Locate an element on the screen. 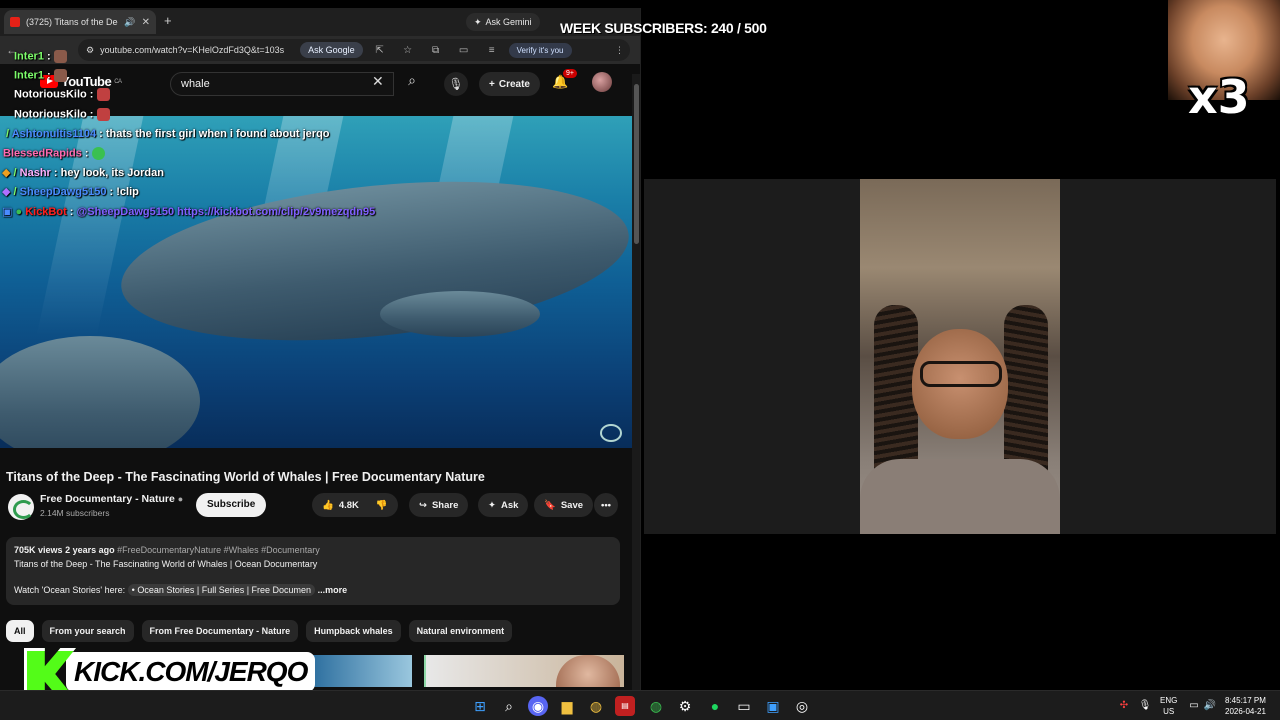  chip-all: All is located at coordinates (20, 631).